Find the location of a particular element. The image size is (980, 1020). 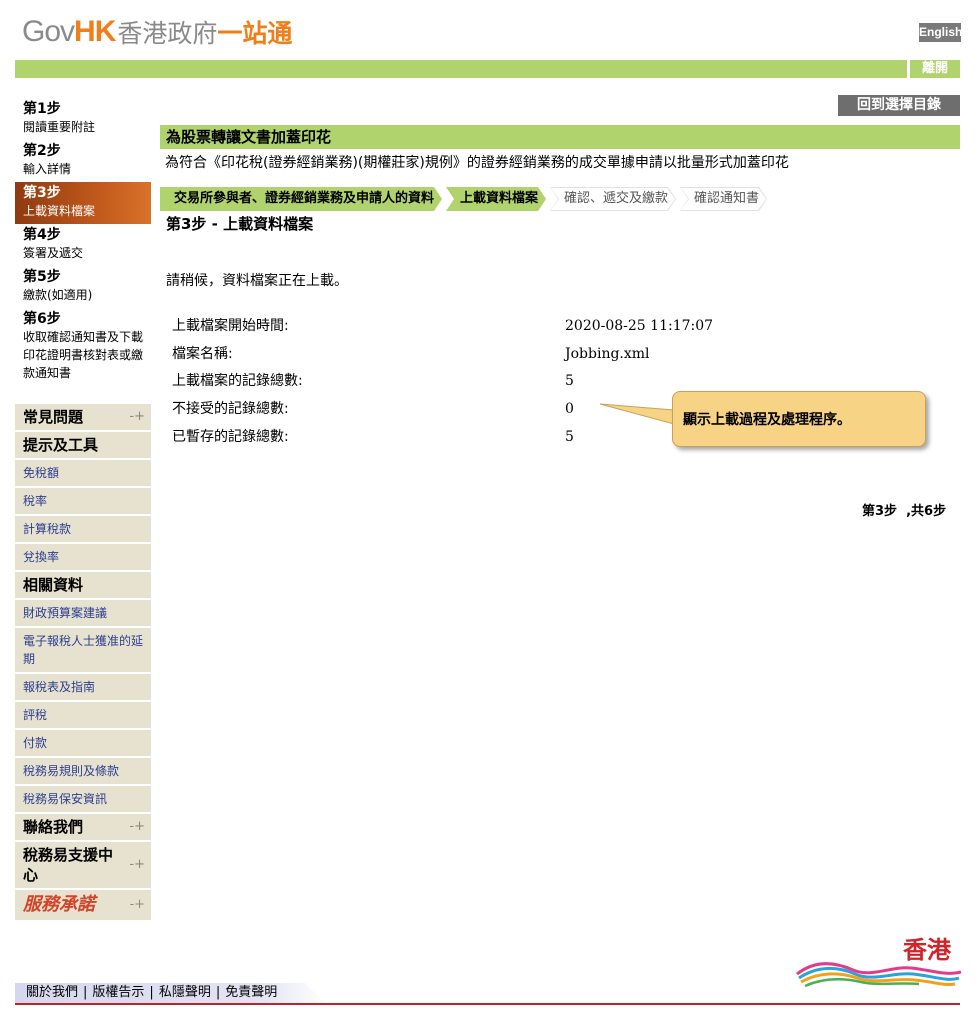

step-number: 第6步 is located at coordinates (42, 319).